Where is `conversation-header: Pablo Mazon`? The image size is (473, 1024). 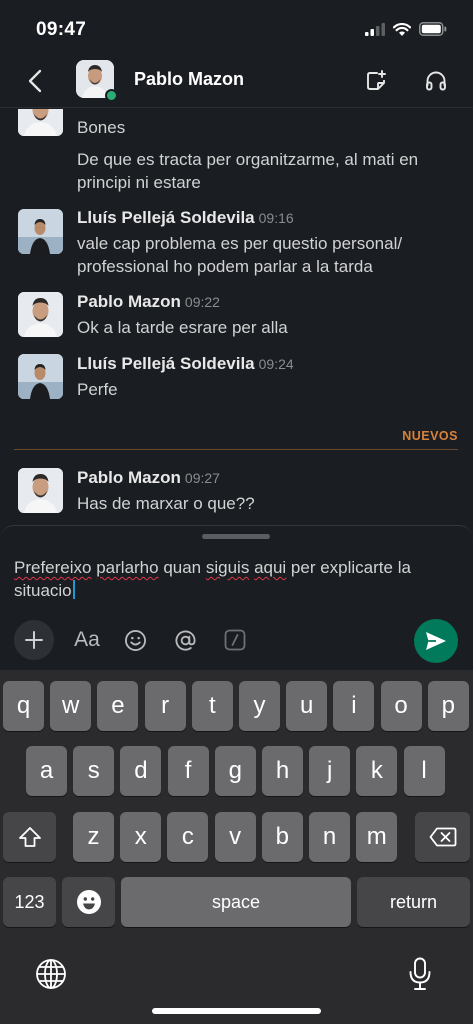
conversation-header: Pablo Mazon is located at coordinates (236, 82).